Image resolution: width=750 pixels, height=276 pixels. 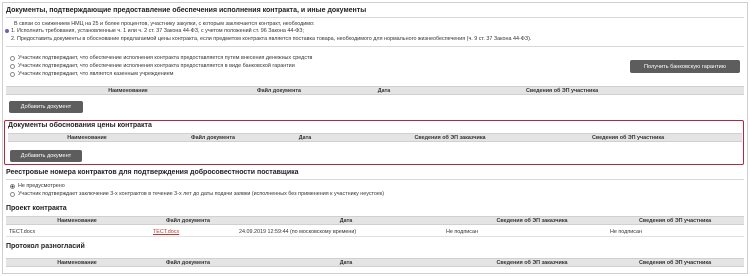 I want to click on file-link: ТЕСТ.docx, so click(x=166, y=232).